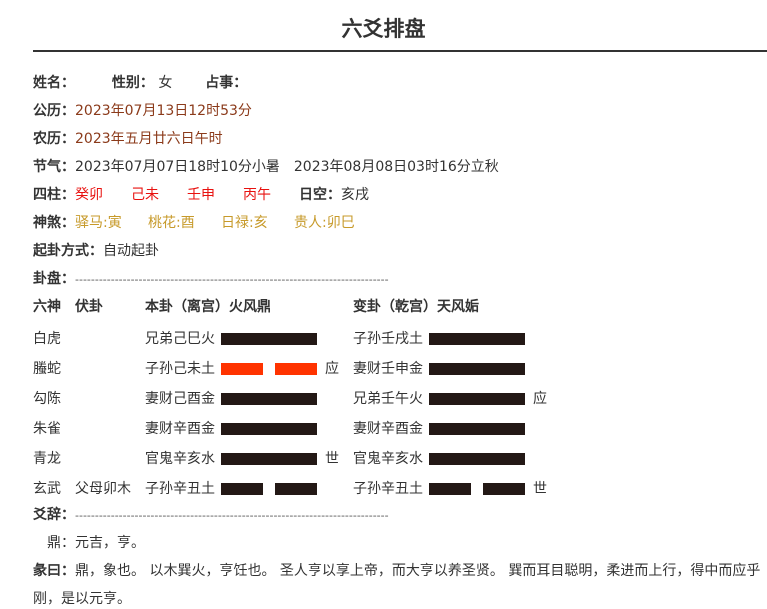  Describe the element at coordinates (504, 489) in the screenshot. I see `changed-line-yin-bar-right` at that location.